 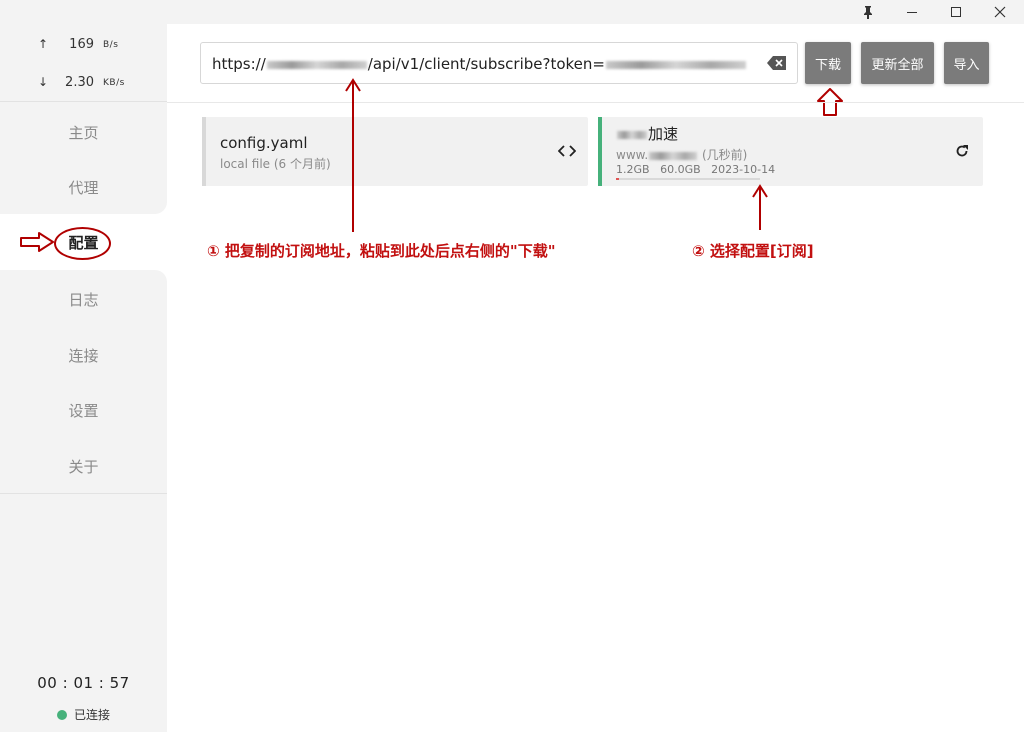 I want to click on annotation-ellipse, so click(x=82, y=243).